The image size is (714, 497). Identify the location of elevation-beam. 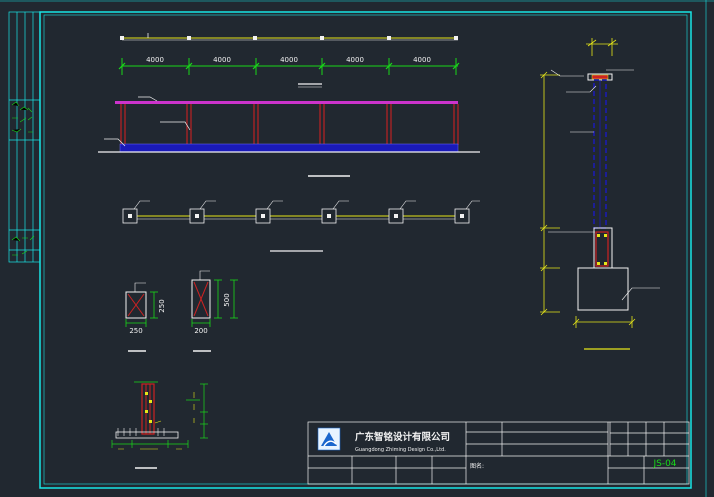
(286, 102).